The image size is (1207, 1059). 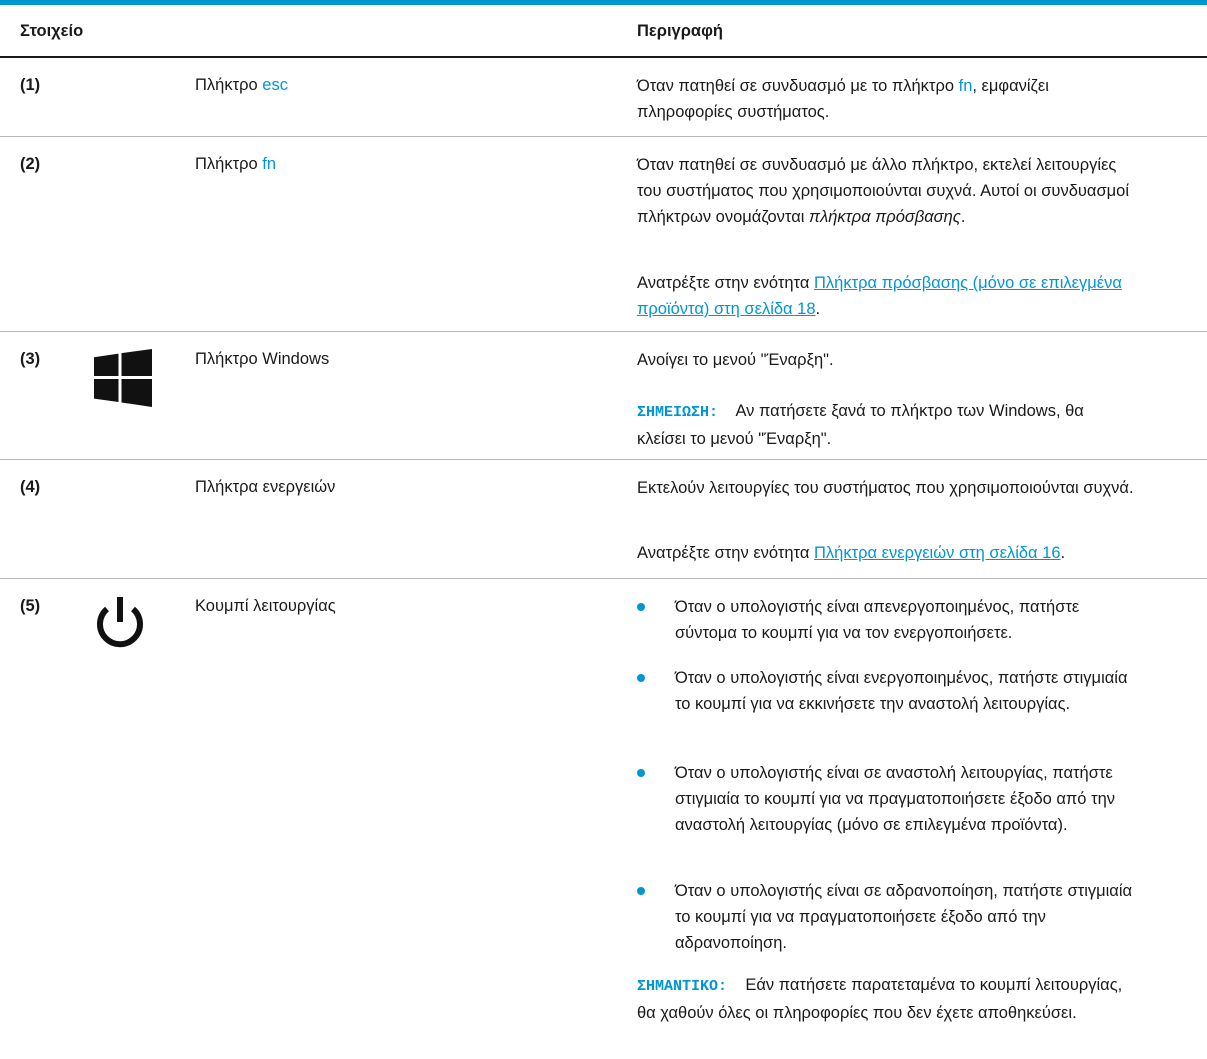 I want to click on important-label: ΣΗΜΑΝΤΙΚΟ:, so click(x=682, y=986).